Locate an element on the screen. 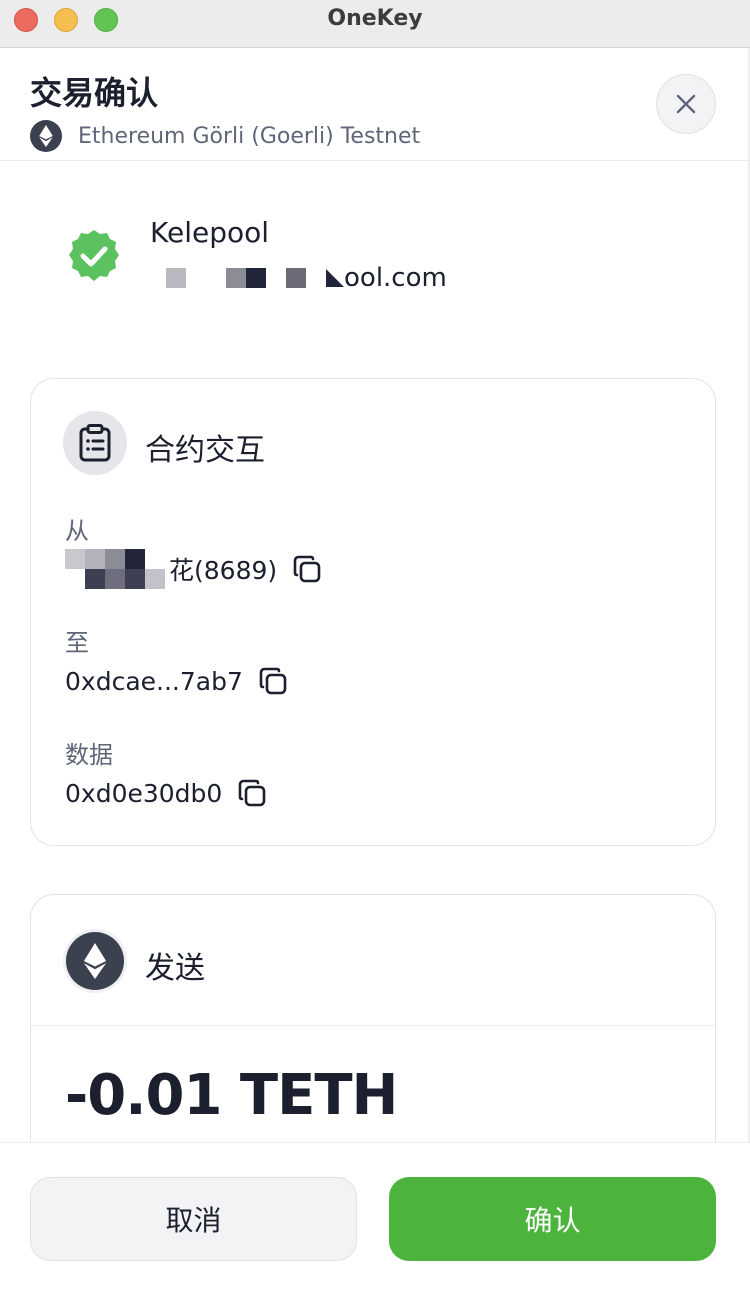 The image size is (750, 1292). data-value: 0xd0e30db0 is located at coordinates (144, 793).